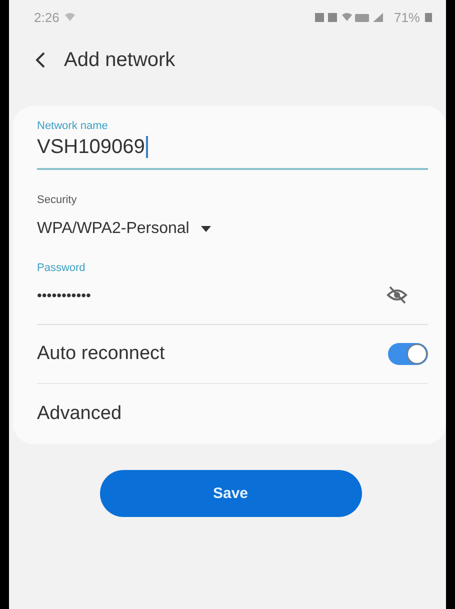  Describe the element at coordinates (232, 151) in the screenshot. I see `input-field: VSH109069` at that location.